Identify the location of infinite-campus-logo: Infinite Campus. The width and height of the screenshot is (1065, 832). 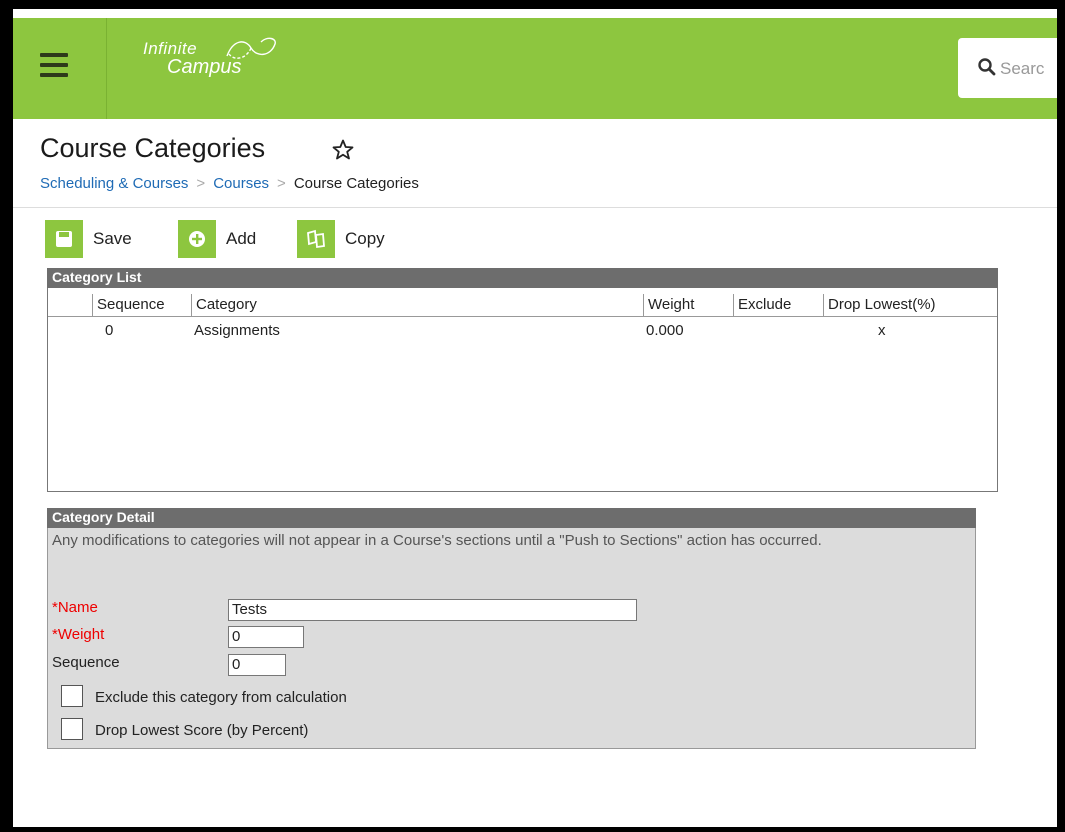
(209, 57).